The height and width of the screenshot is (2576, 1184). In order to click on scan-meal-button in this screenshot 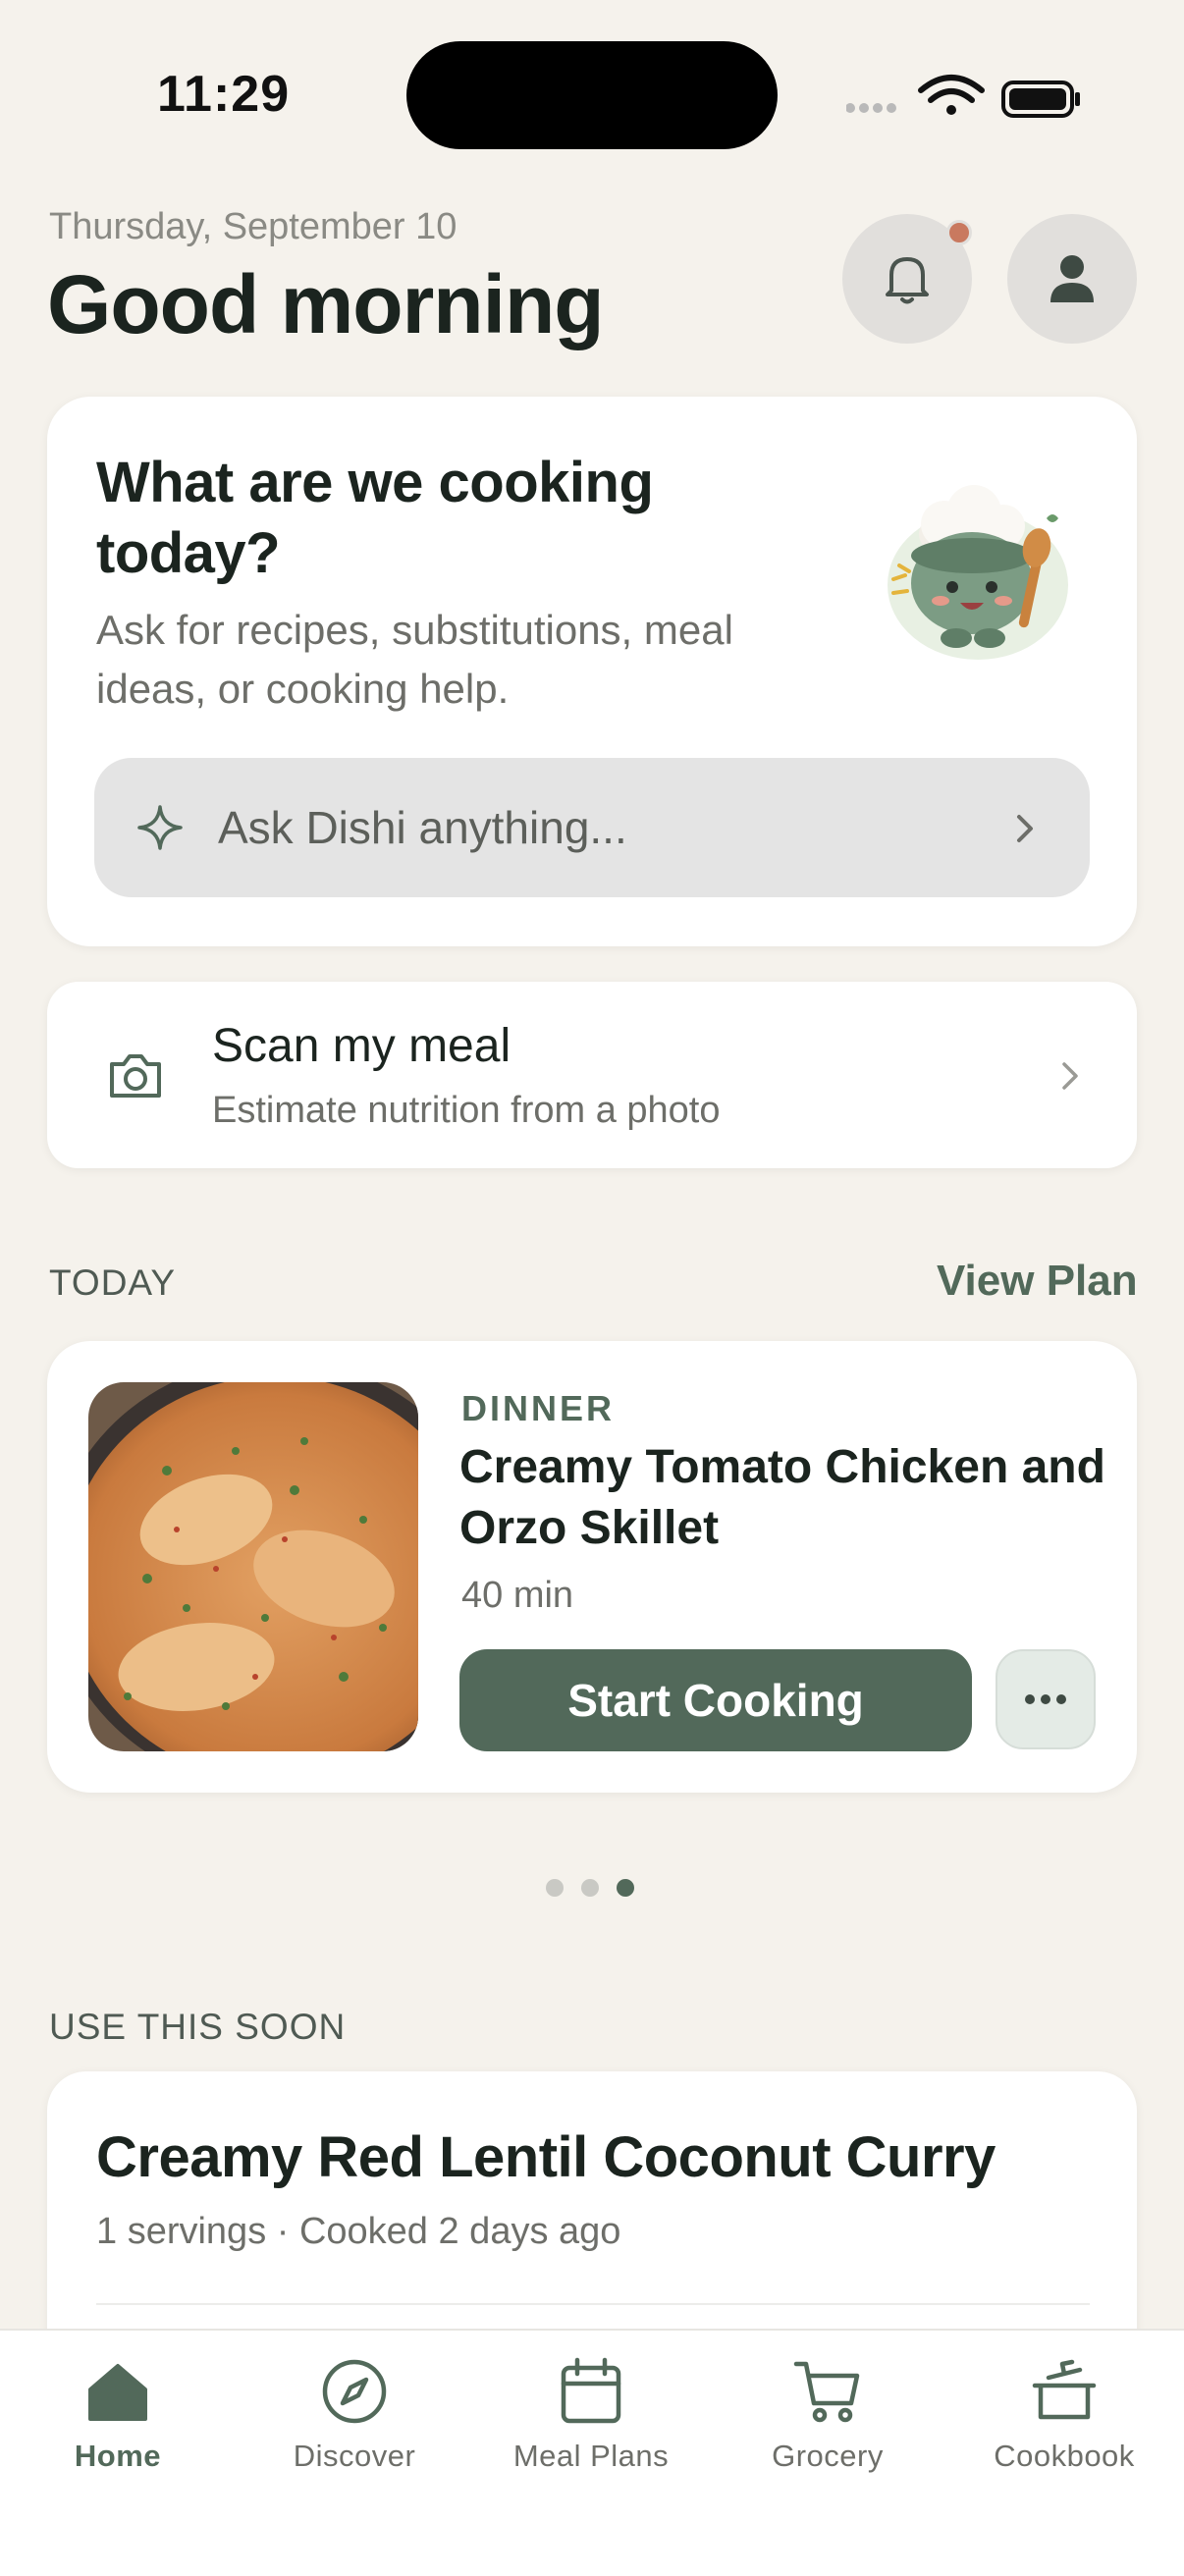, I will do `click(592, 1075)`.